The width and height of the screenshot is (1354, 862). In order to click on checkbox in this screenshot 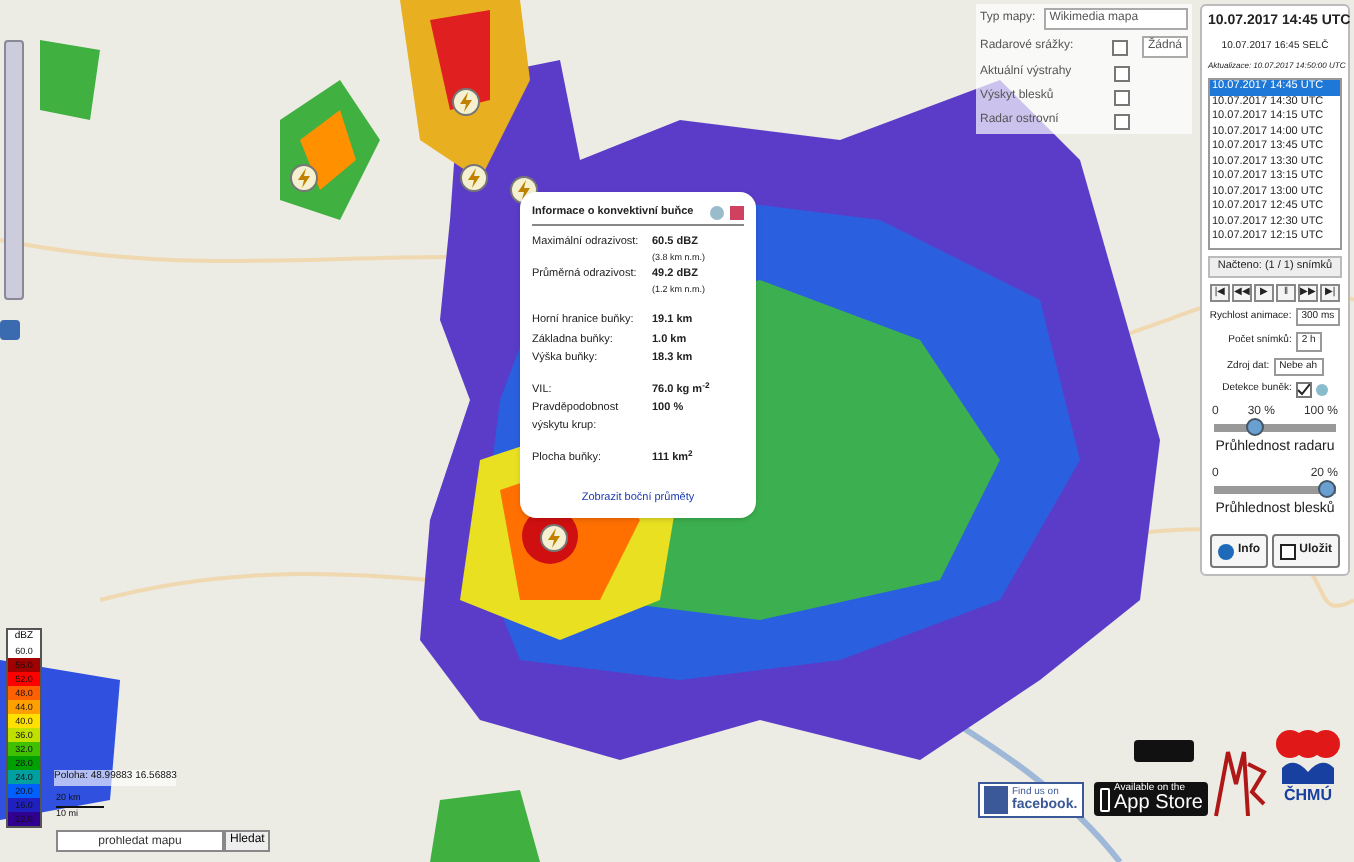, I will do `click(1303, 390)`.